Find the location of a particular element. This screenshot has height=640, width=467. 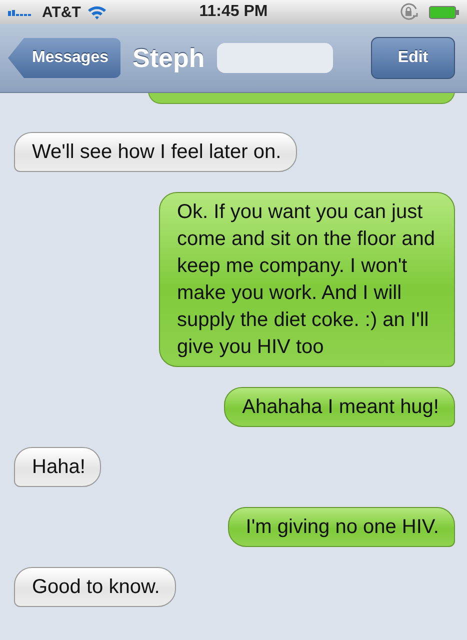

rotation-lock-icon is located at coordinates (409, 12).